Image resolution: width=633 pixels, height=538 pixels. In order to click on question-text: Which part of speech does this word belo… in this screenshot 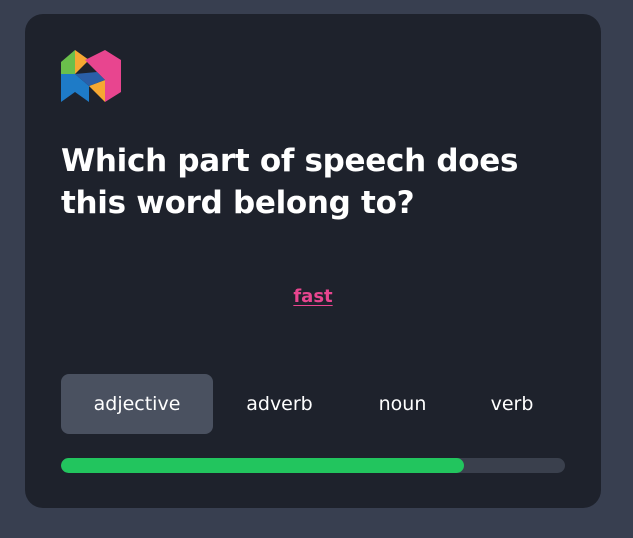, I will do `click(290, 182)`.